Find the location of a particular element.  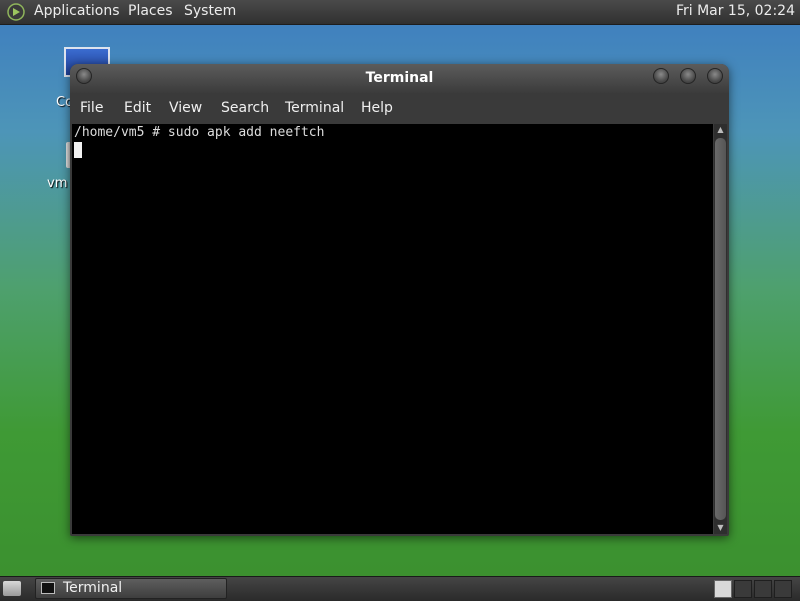

scroll-down-arrow-icon: ▼ is located at coordinates (720, 528).